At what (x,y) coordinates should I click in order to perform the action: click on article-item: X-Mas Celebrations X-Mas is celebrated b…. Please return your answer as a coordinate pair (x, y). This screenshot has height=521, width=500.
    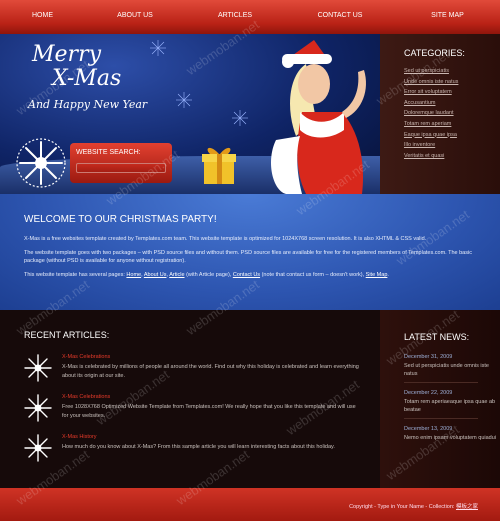
    Looking at the image, I should click on (191, 371).